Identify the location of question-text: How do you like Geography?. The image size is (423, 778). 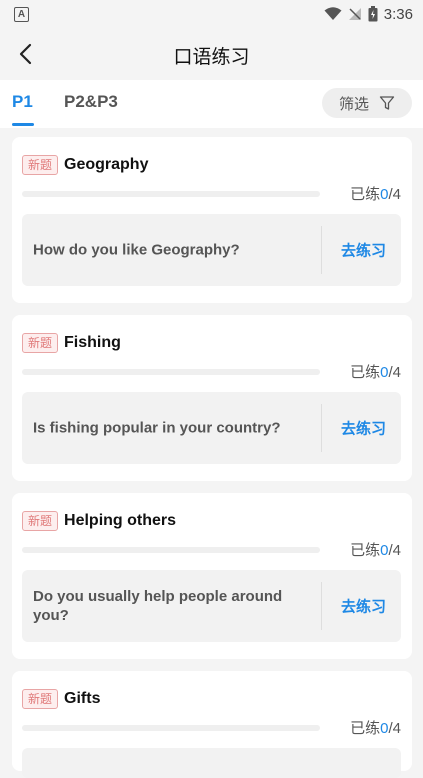
(136, 250).